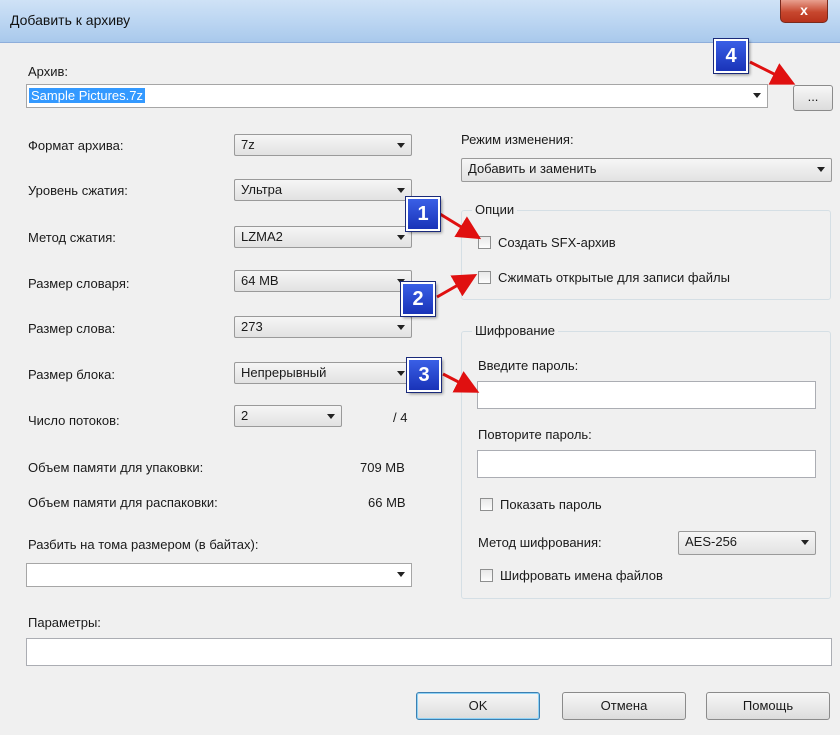 This screenshot has width=840, height=735. What do you see at coordinates (711, 541) in the screenshot?
I see `enc-method-value: AES-256` at bounding box center [711, 541].